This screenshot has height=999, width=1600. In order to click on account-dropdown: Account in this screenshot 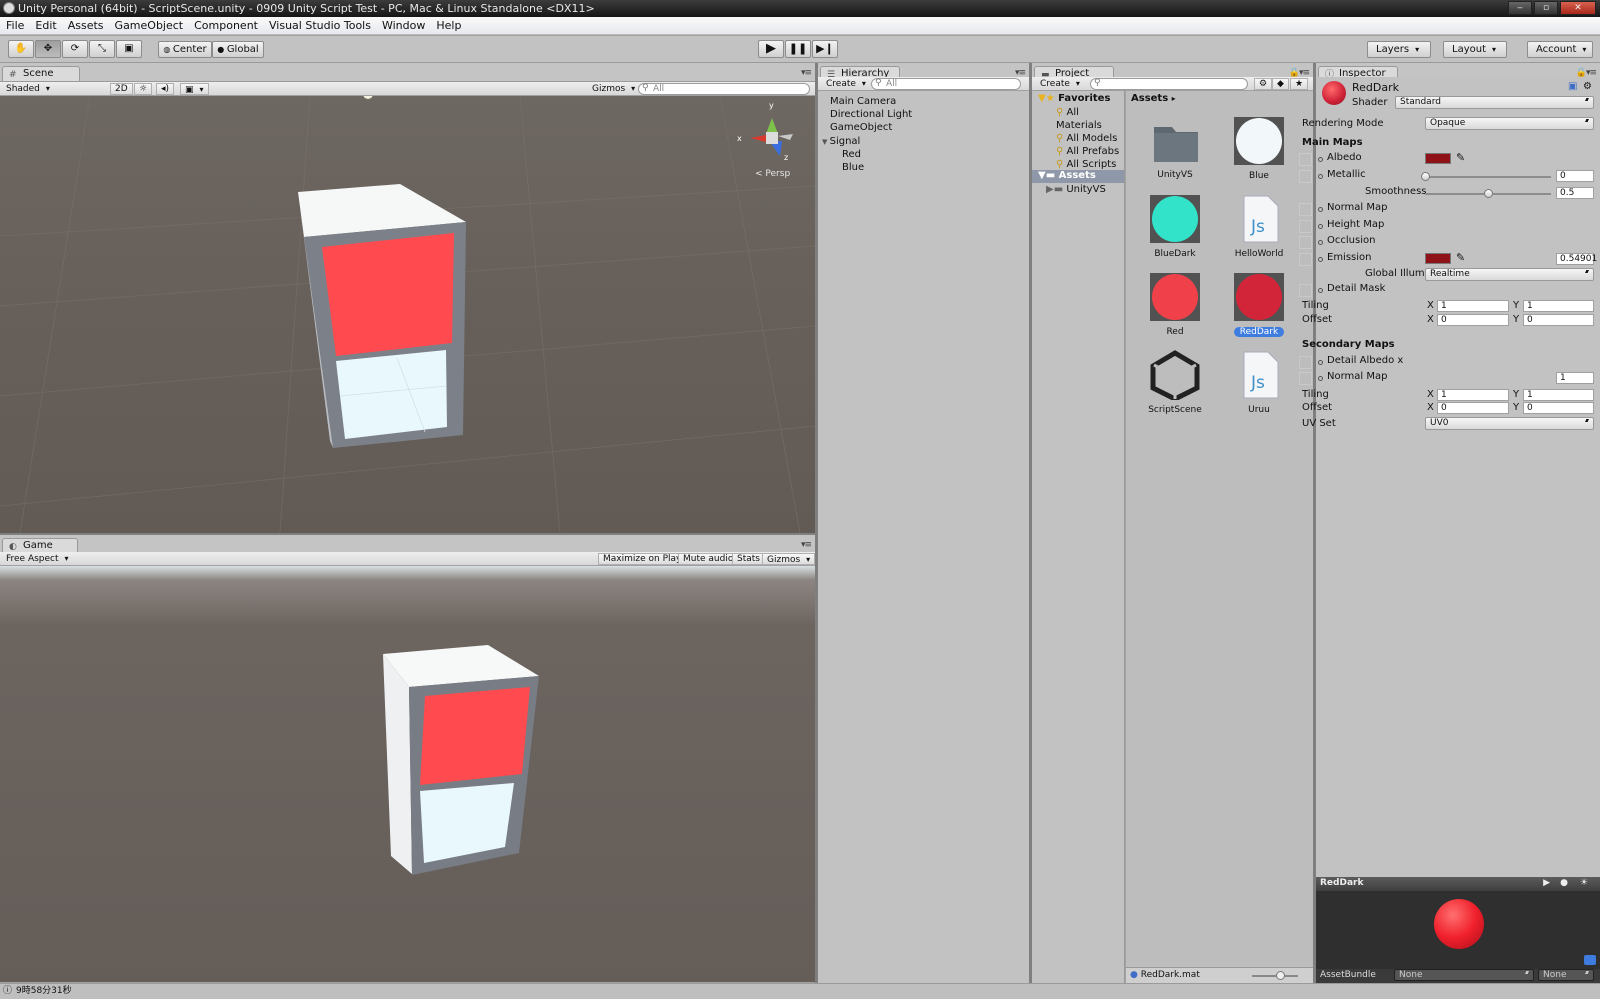, I will do `click(1560, 49)`.